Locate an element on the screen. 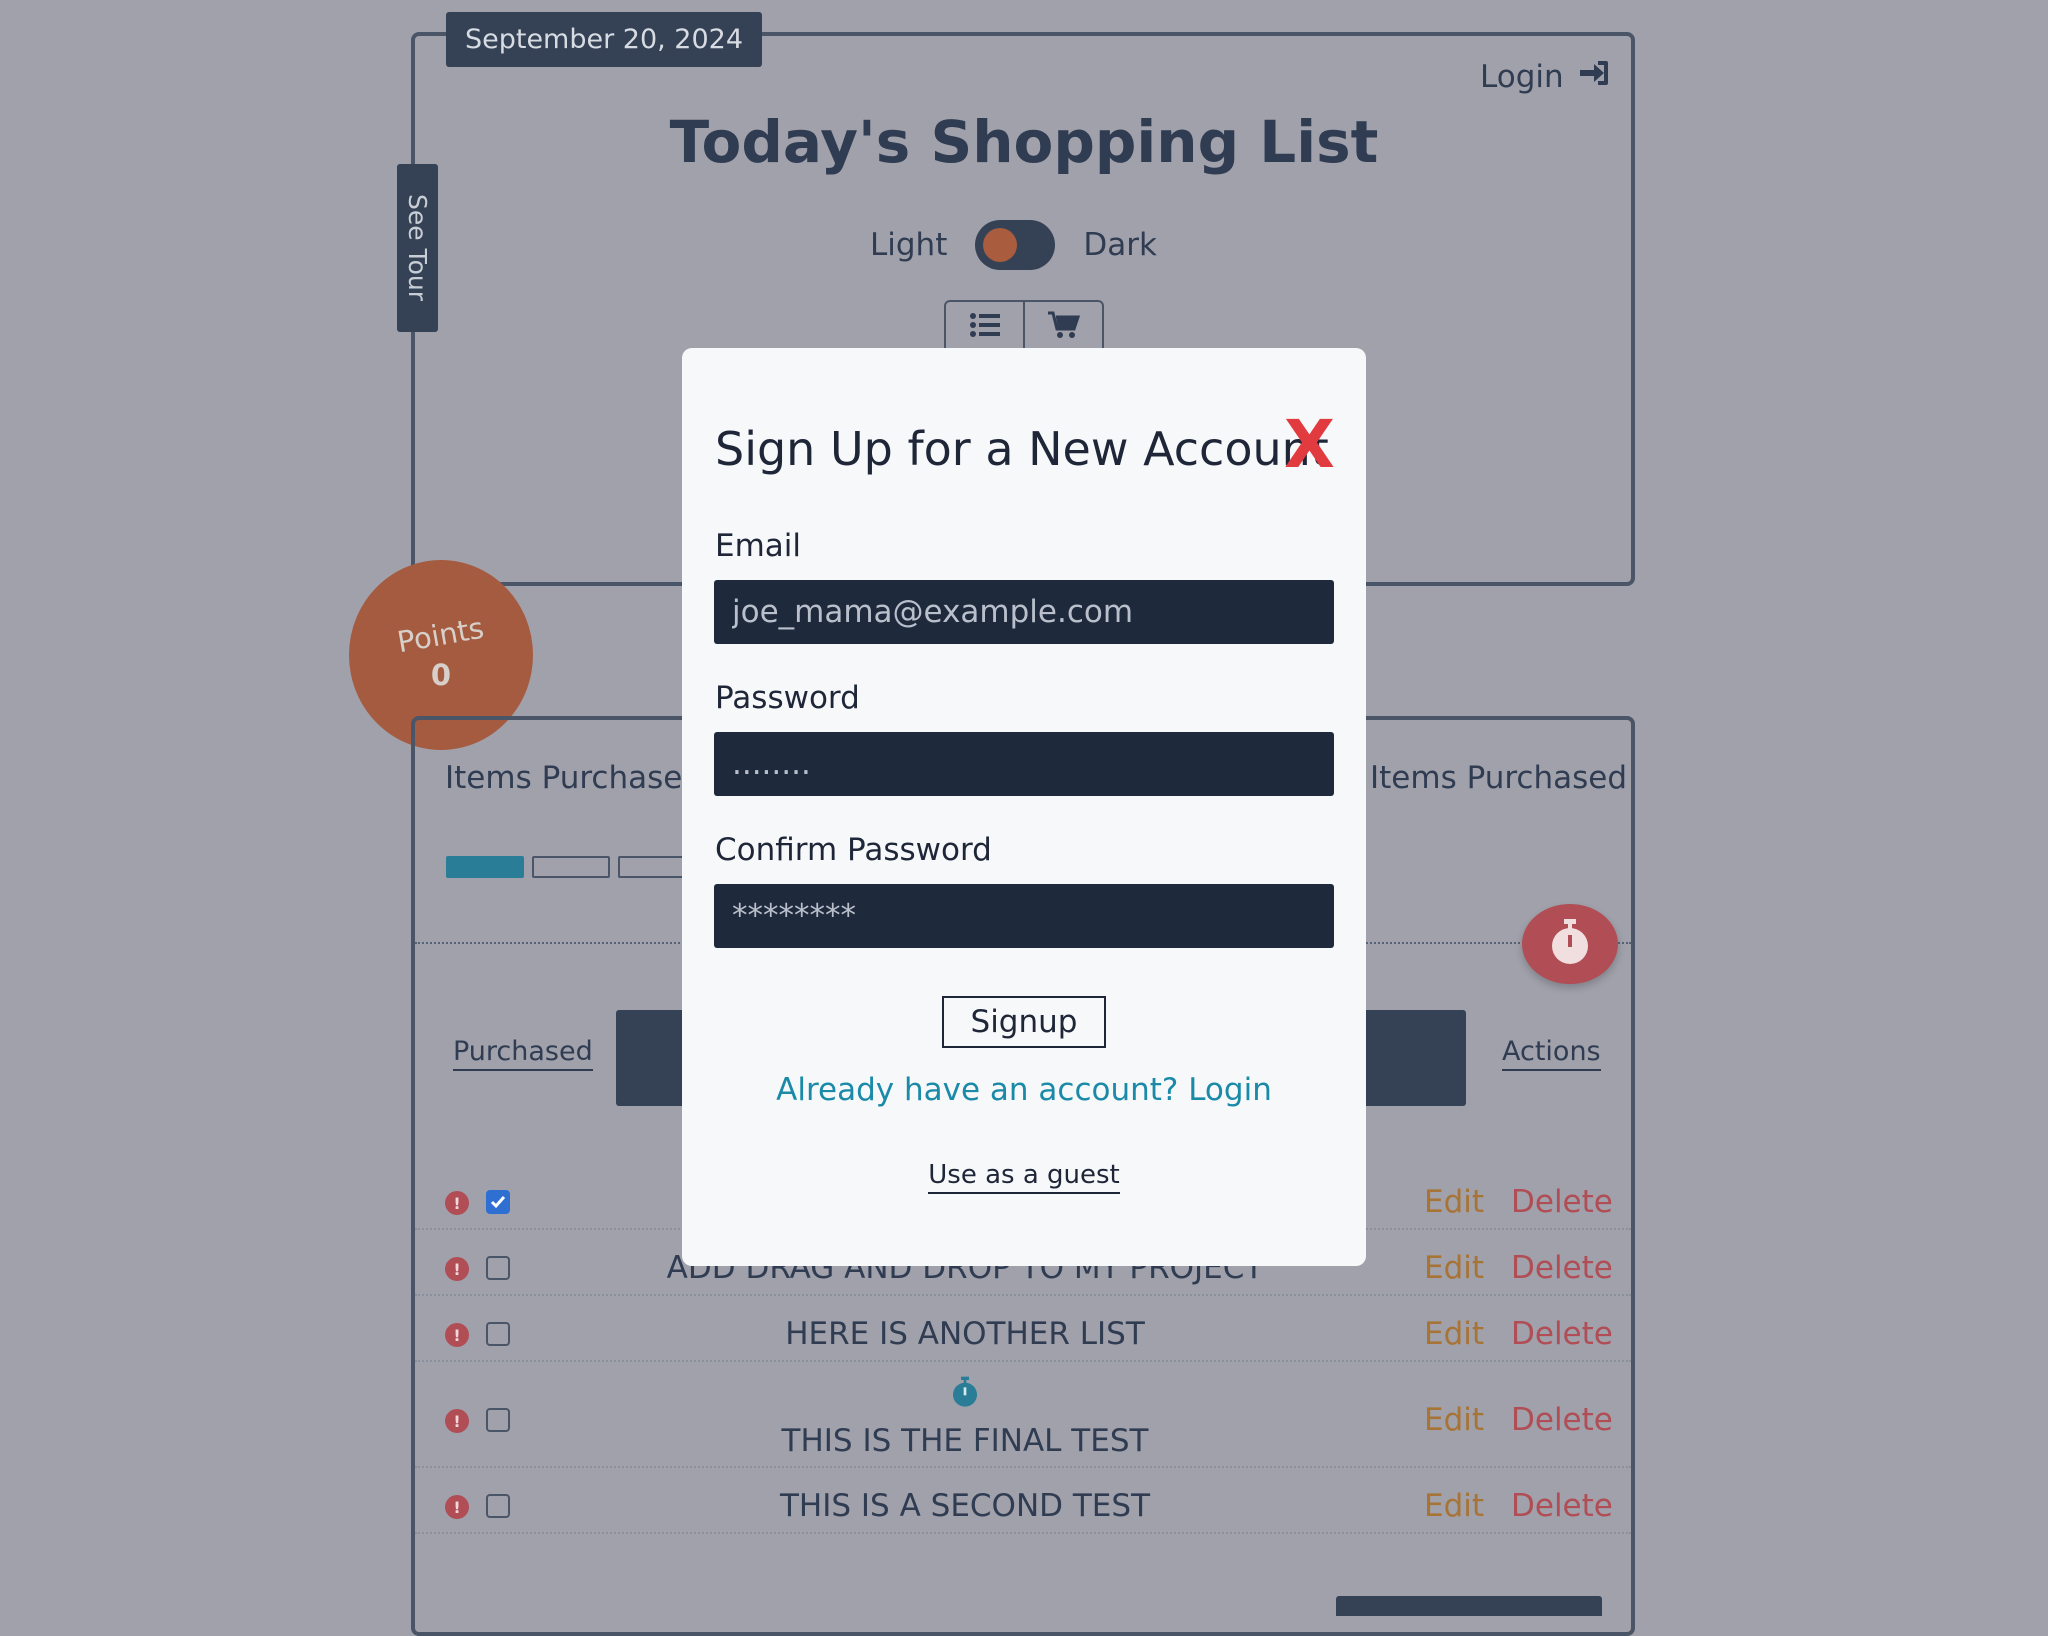  toggle-knob is located at coordinates (1000, 245).